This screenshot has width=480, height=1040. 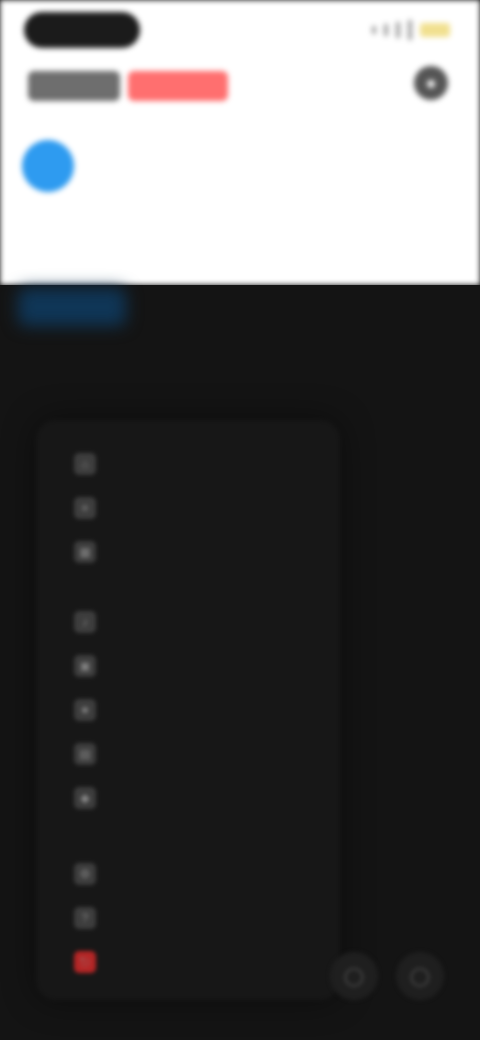 What do you see at coordinates (85, 710) in the screenshot?
I see `star-icon: ★` at bounding box center [85, 710].